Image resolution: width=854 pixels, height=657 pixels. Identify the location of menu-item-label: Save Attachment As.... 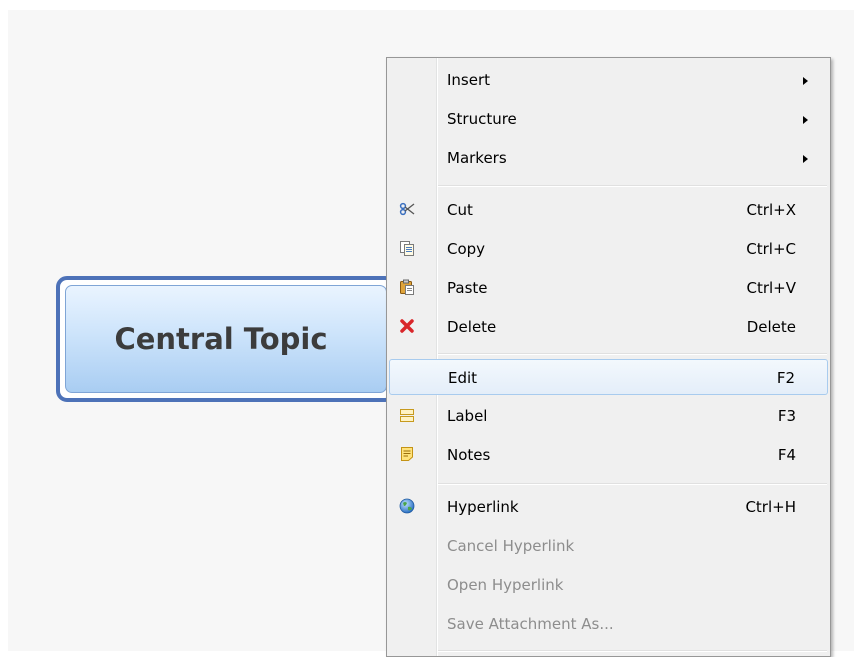
(530, 624).